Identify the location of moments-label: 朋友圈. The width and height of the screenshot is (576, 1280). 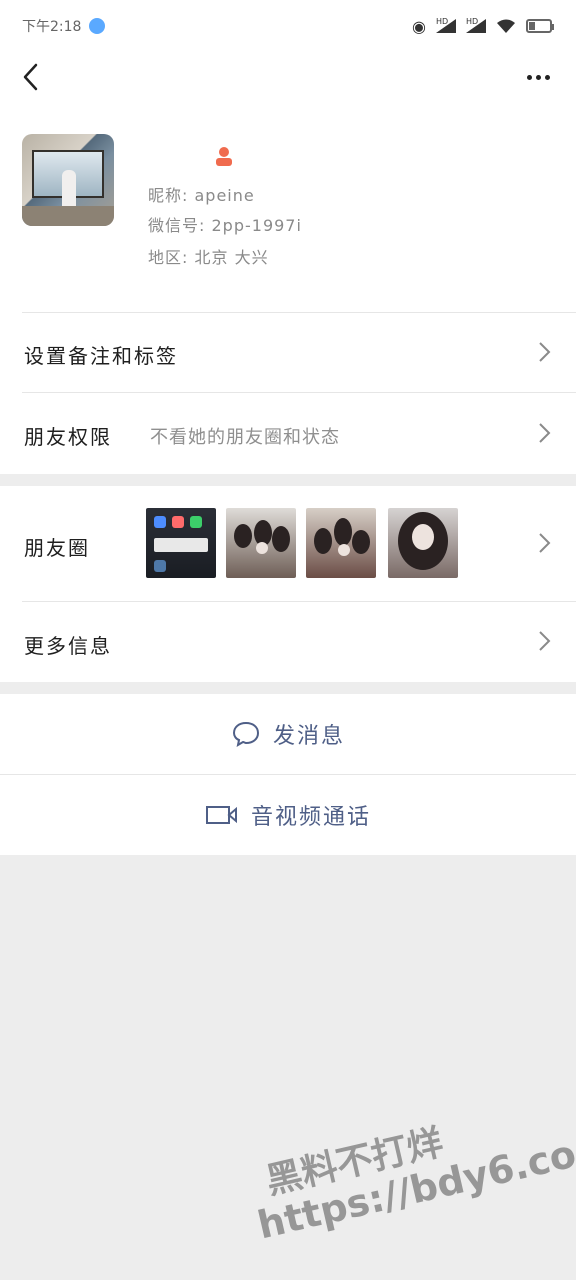
(57, 548).